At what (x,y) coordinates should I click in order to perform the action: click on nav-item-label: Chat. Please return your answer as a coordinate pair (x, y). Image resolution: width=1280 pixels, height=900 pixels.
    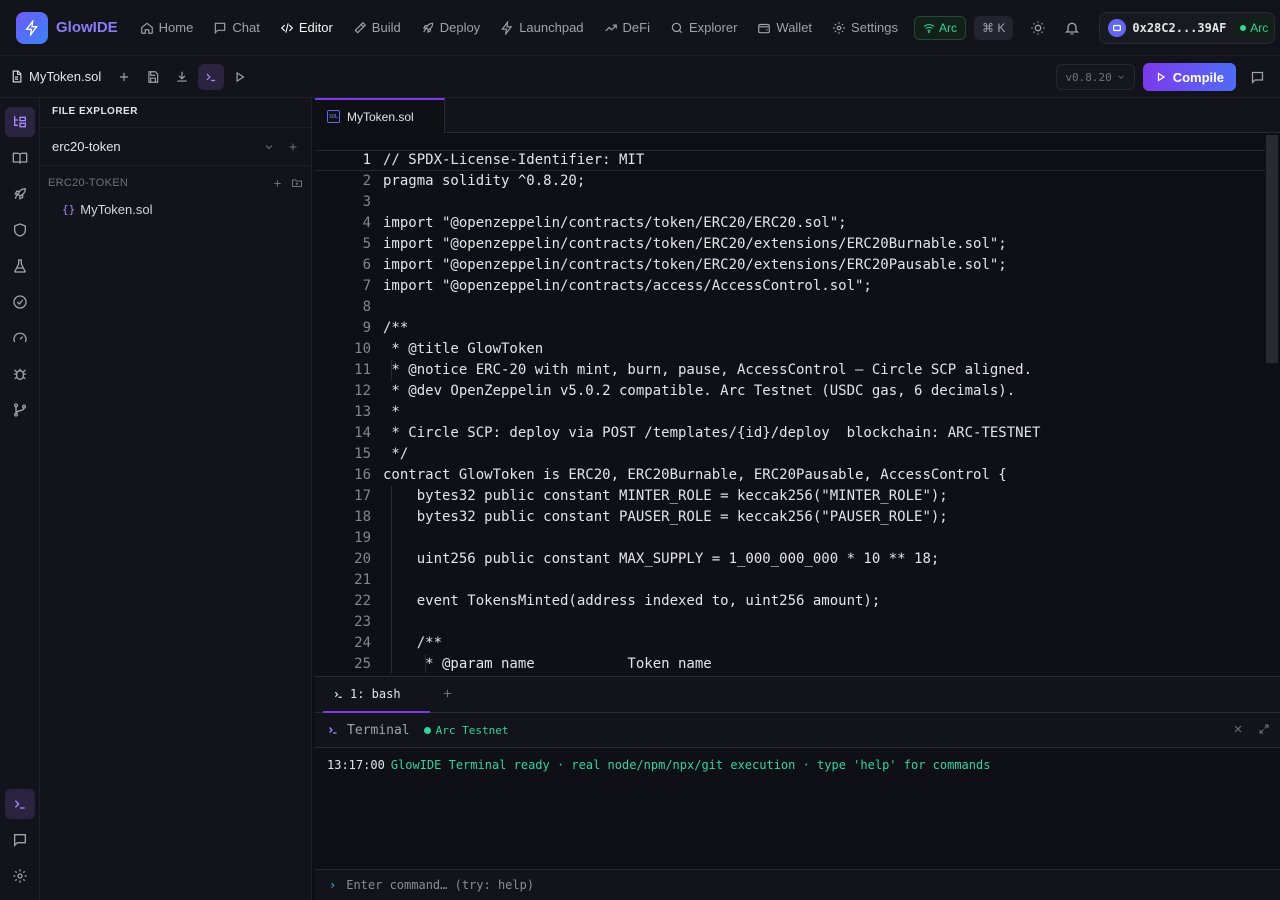
    Looking at the image, I should click on (246, 27).